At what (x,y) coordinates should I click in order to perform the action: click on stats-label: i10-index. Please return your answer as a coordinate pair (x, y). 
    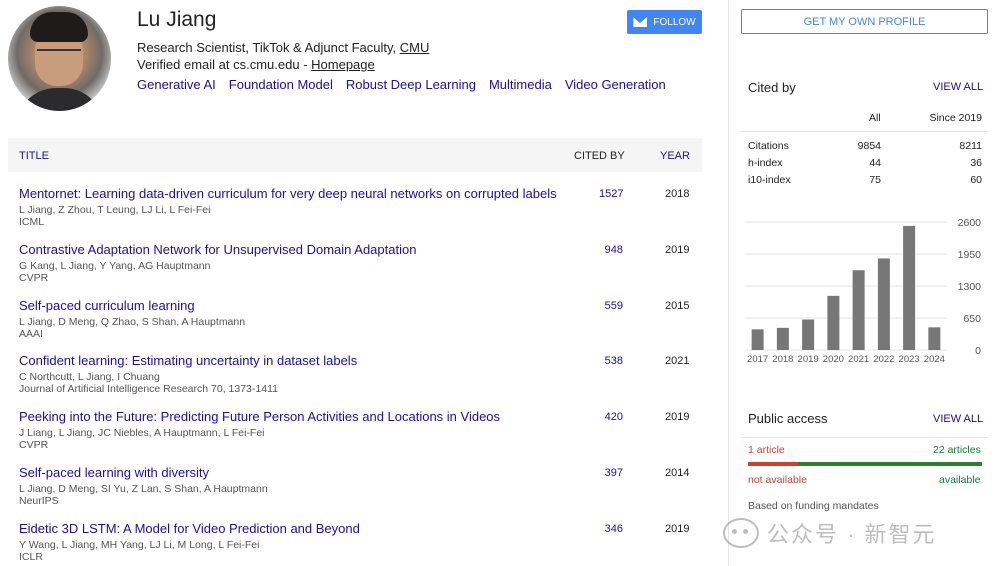
    Looking at the image, I should click on (769, 180).